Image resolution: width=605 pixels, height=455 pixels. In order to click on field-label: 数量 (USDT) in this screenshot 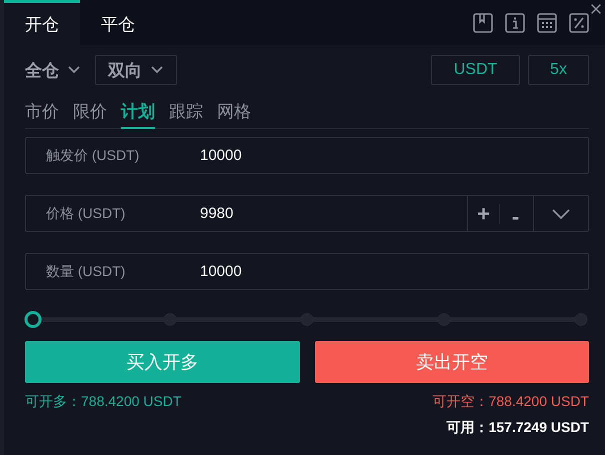, I will do `click(85, 271)`.